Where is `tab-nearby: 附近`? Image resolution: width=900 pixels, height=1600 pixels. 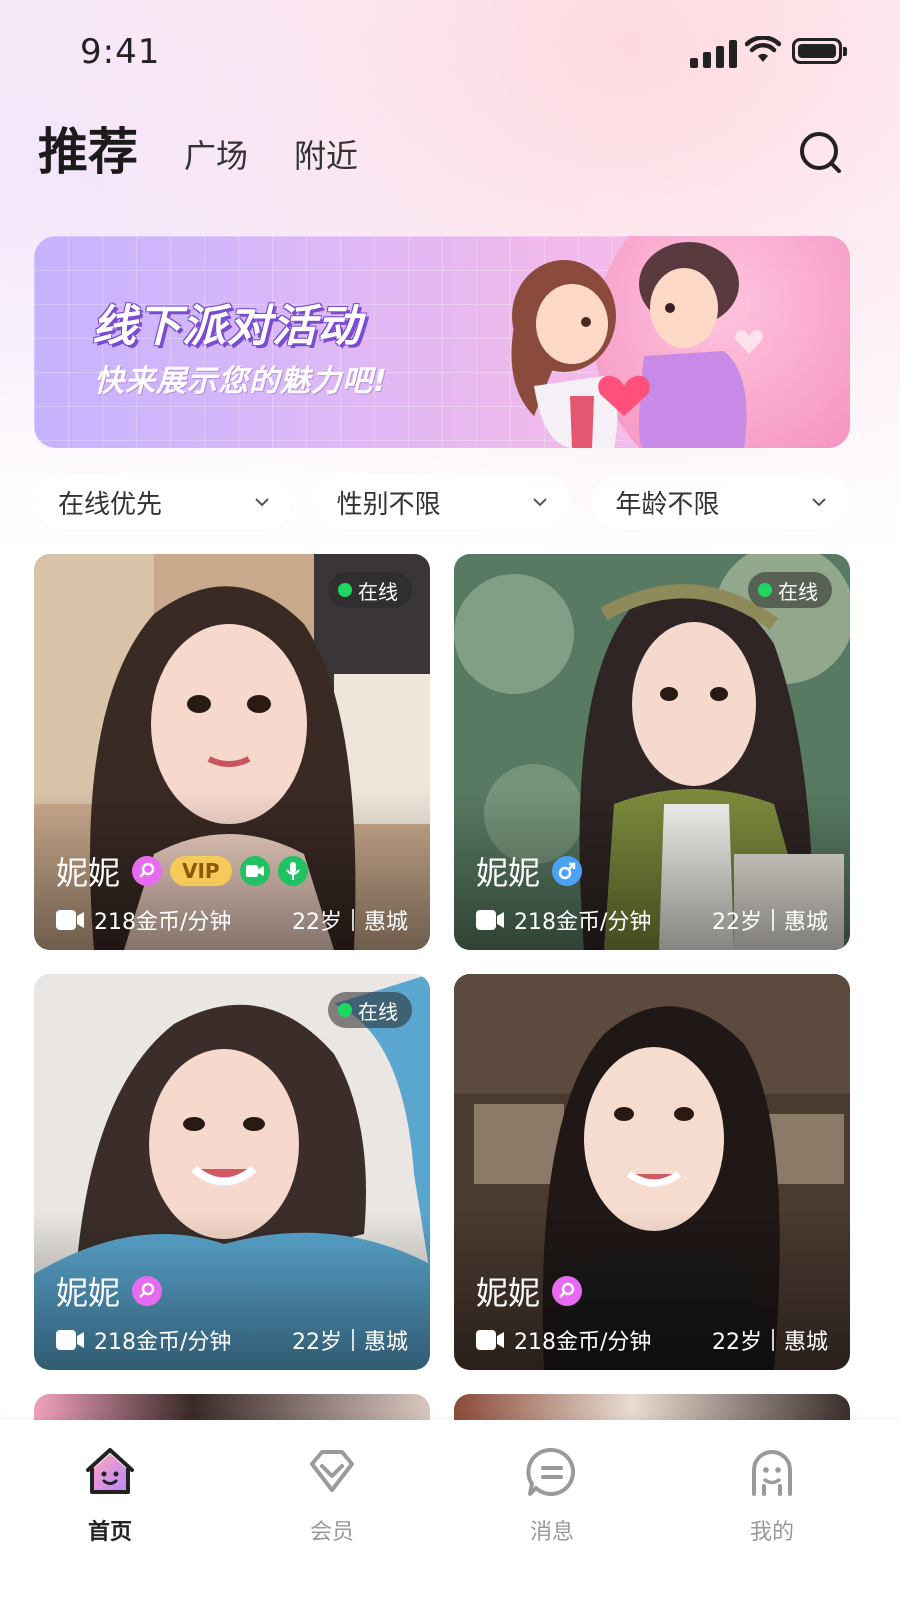 tab-nearby: 附近 is located at coordinates (326, 156).